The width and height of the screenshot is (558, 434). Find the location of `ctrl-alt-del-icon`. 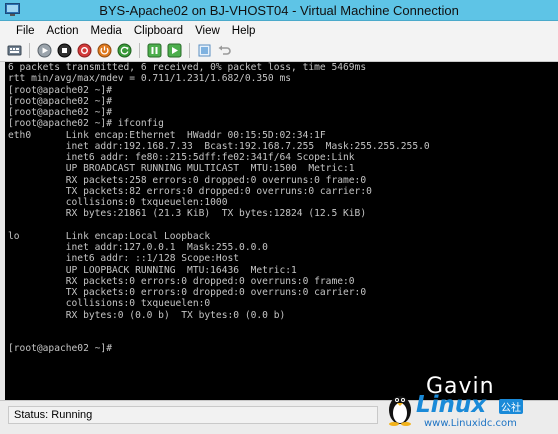

ctrl-alt-del-icon is located at coordinates (14, 50).